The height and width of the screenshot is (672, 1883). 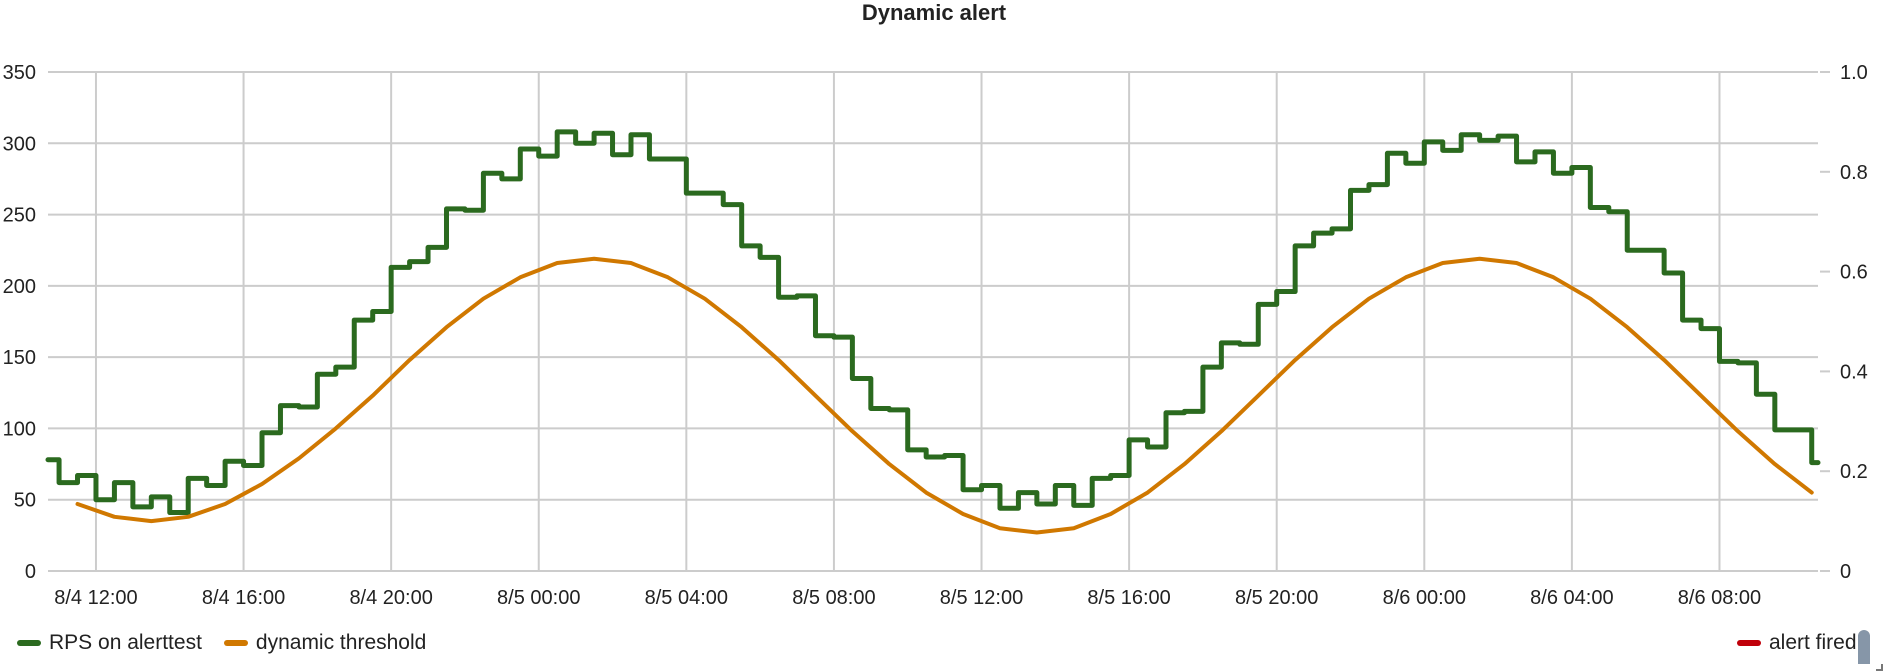 What do you see at coordinates (125, 642) in the screenshot?
I see `legend-label-rps: RPS on alerttest` at bounding box center [125, 642].